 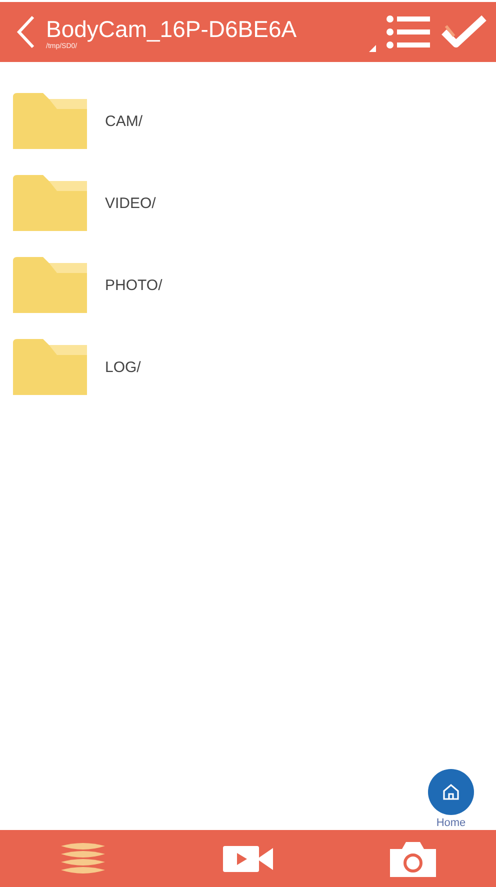 I want to click on back-button, so click(x=26, y=32).